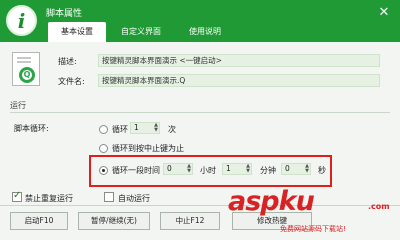 Image resolution: width=400 pixels, height=240 pixels. What do you see at coordinates (148, 148) in the screenshot?
I see `loop-until-stop-label: 循环到按中止键为止` at bounding box center [148, 148].